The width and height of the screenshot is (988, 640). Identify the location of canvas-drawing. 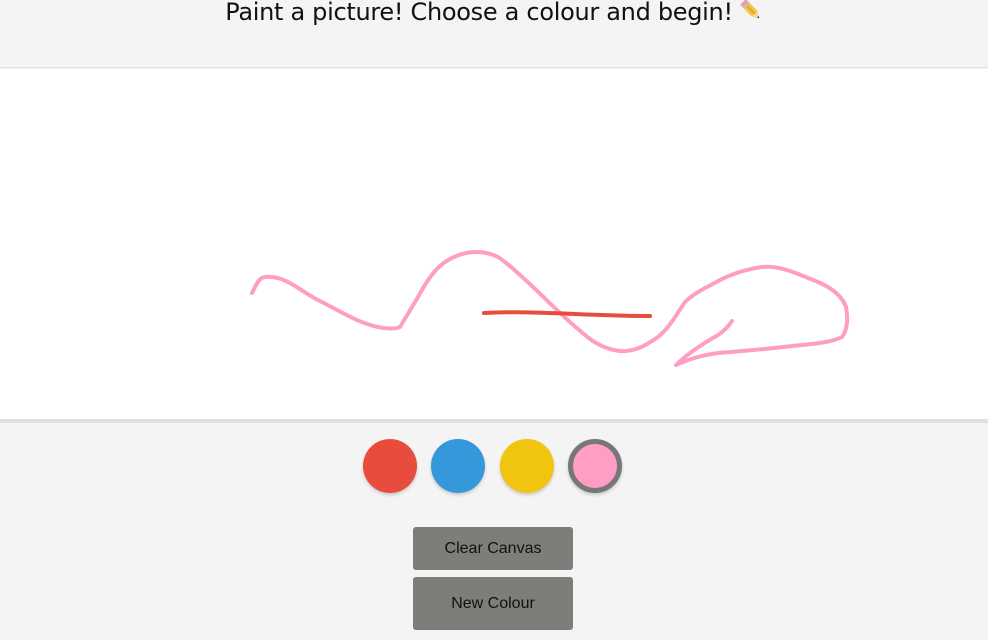
(550, 308).